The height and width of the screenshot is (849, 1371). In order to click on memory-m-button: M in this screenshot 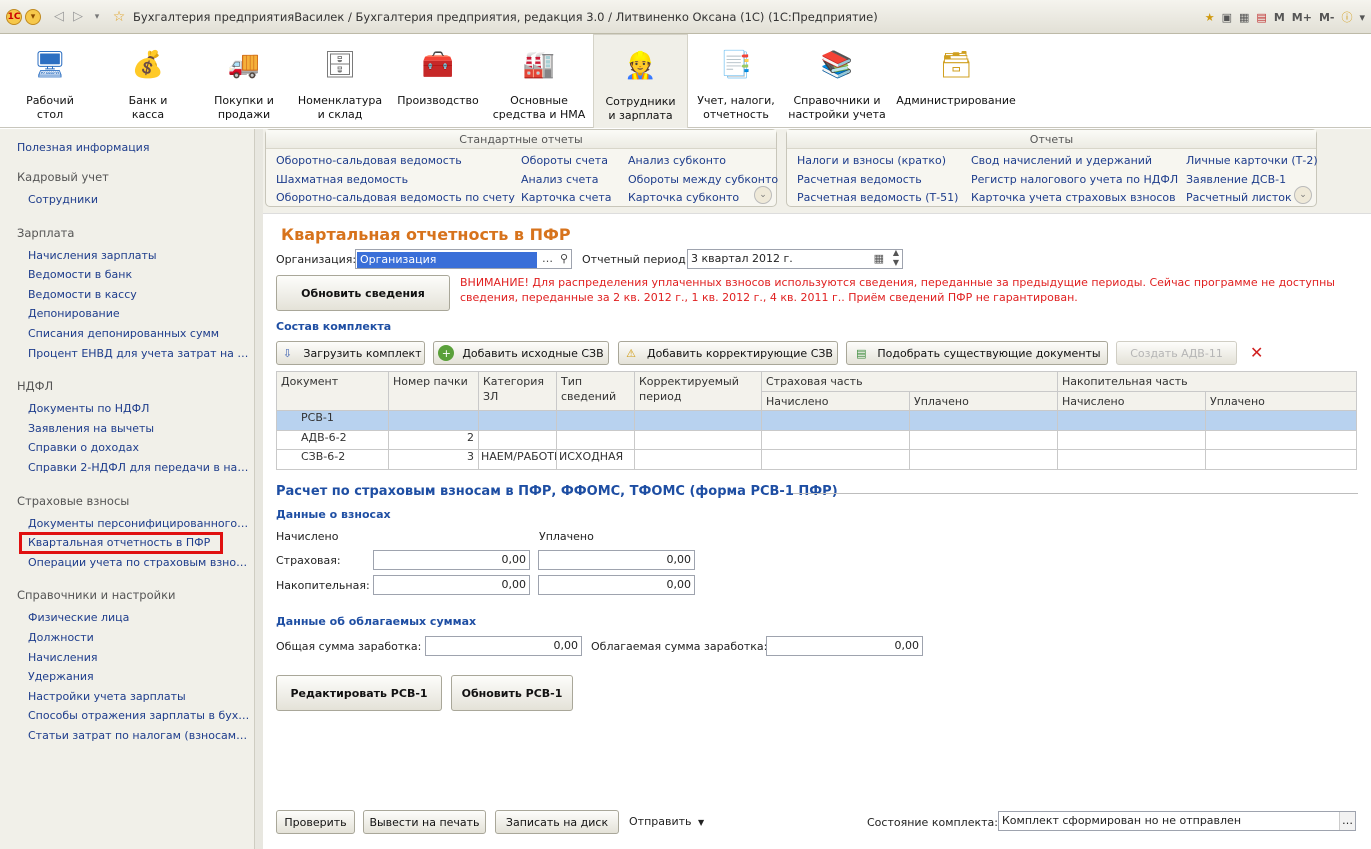, I will do `click(1279, 17)`.